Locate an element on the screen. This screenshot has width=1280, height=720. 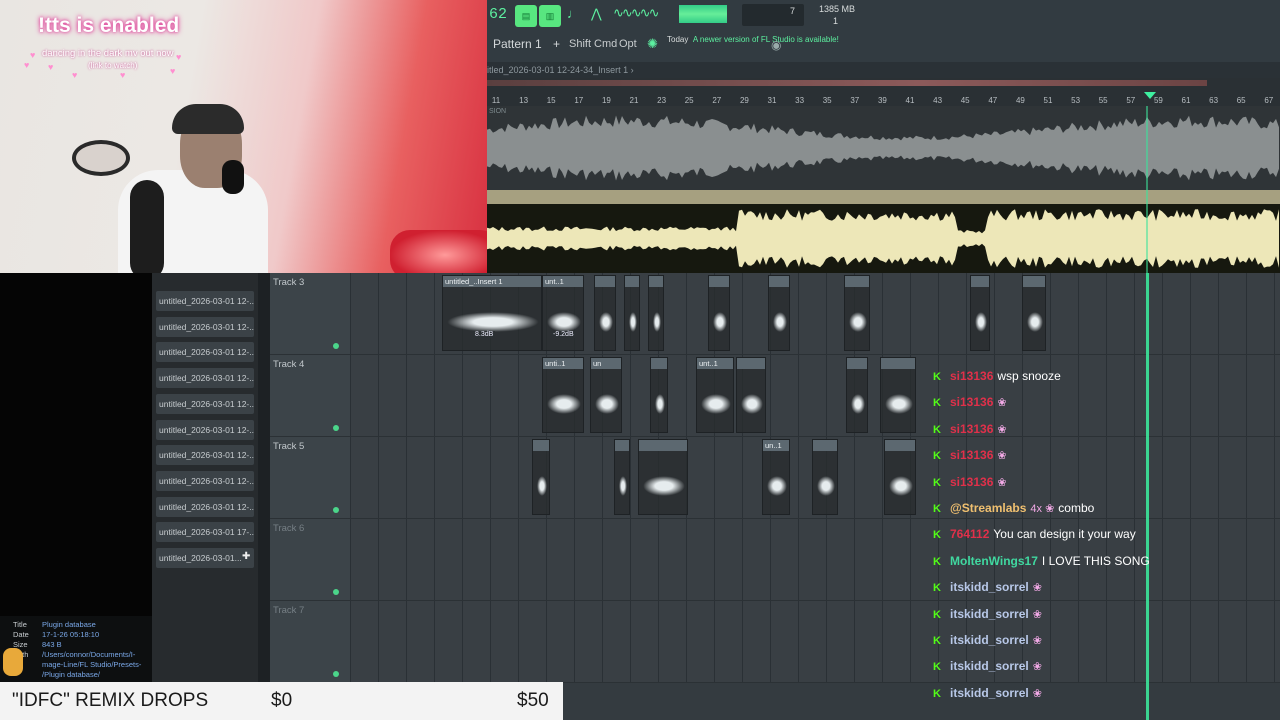
clip-header: un..1 is located at coordinates (776, 445).